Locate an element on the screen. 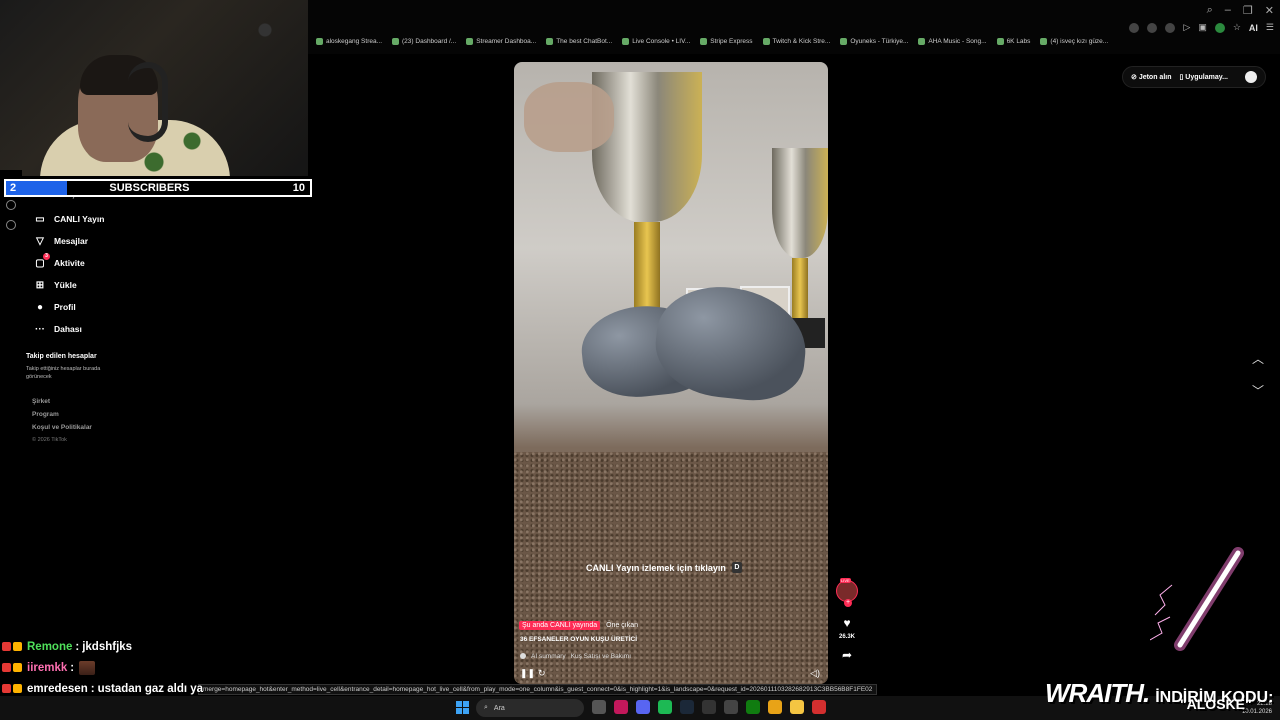 The width and height of the screenshot is (1280, 720). windows-start-icon is located at coordinates (462, 707).